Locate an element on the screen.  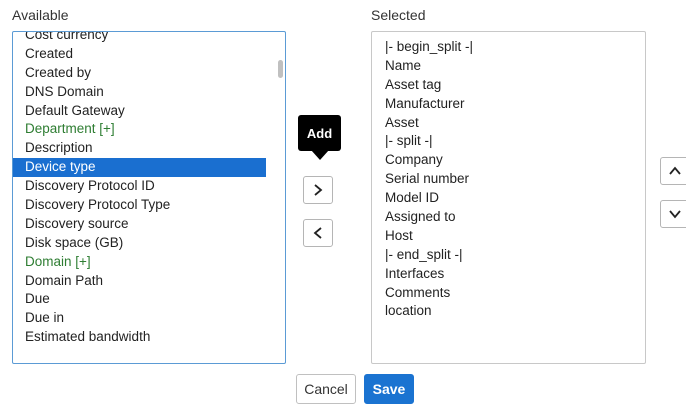
available-option: Cost currency is located at coordinates (149, 38).